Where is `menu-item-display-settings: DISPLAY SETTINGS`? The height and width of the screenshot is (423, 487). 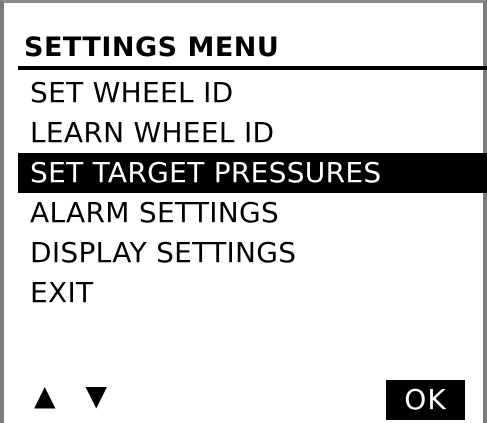 menu-item-display-settings: DISPLAY SETTINGS is located at coordinates (252, 253).